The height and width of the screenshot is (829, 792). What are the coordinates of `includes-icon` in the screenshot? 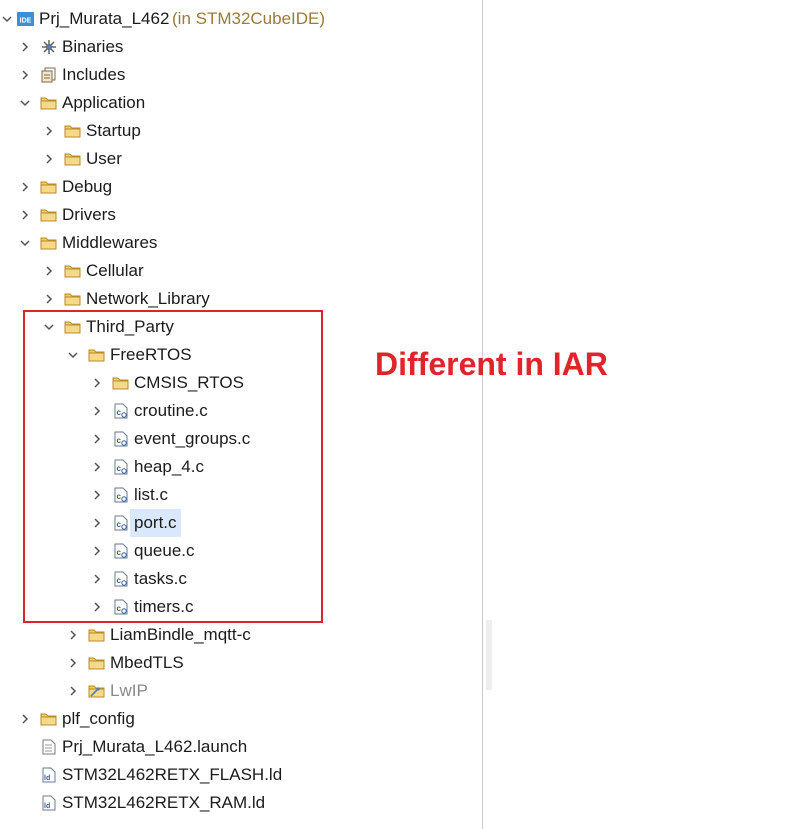 It's located at (49, 75).